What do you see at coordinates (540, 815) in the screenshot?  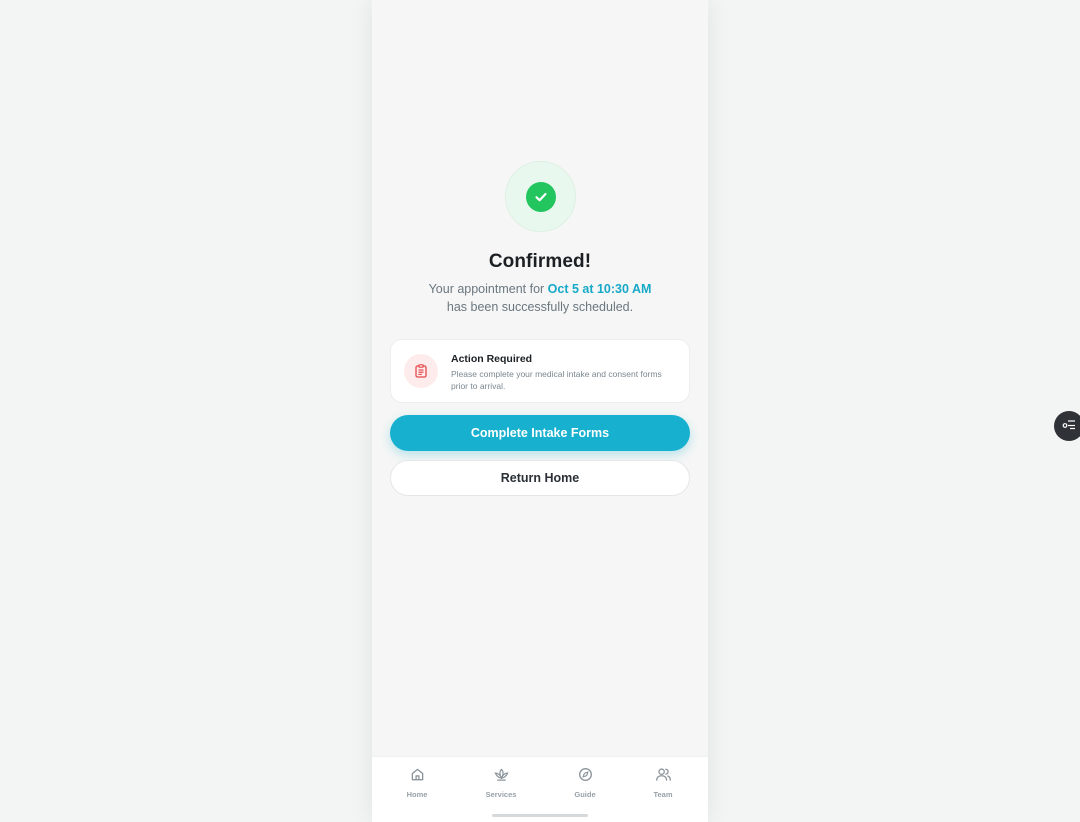 I see `home-indicator` at bounding box center [540, 815].